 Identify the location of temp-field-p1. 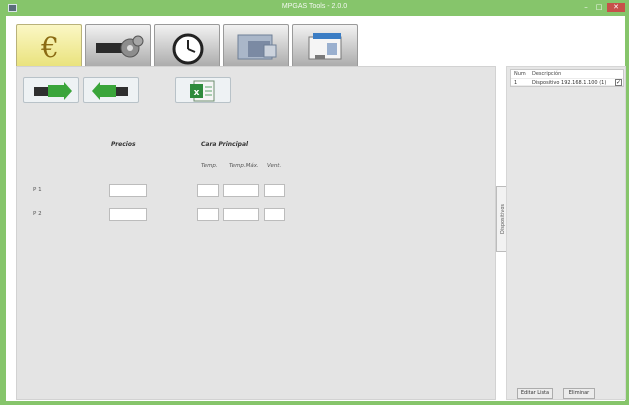
(208, 190).